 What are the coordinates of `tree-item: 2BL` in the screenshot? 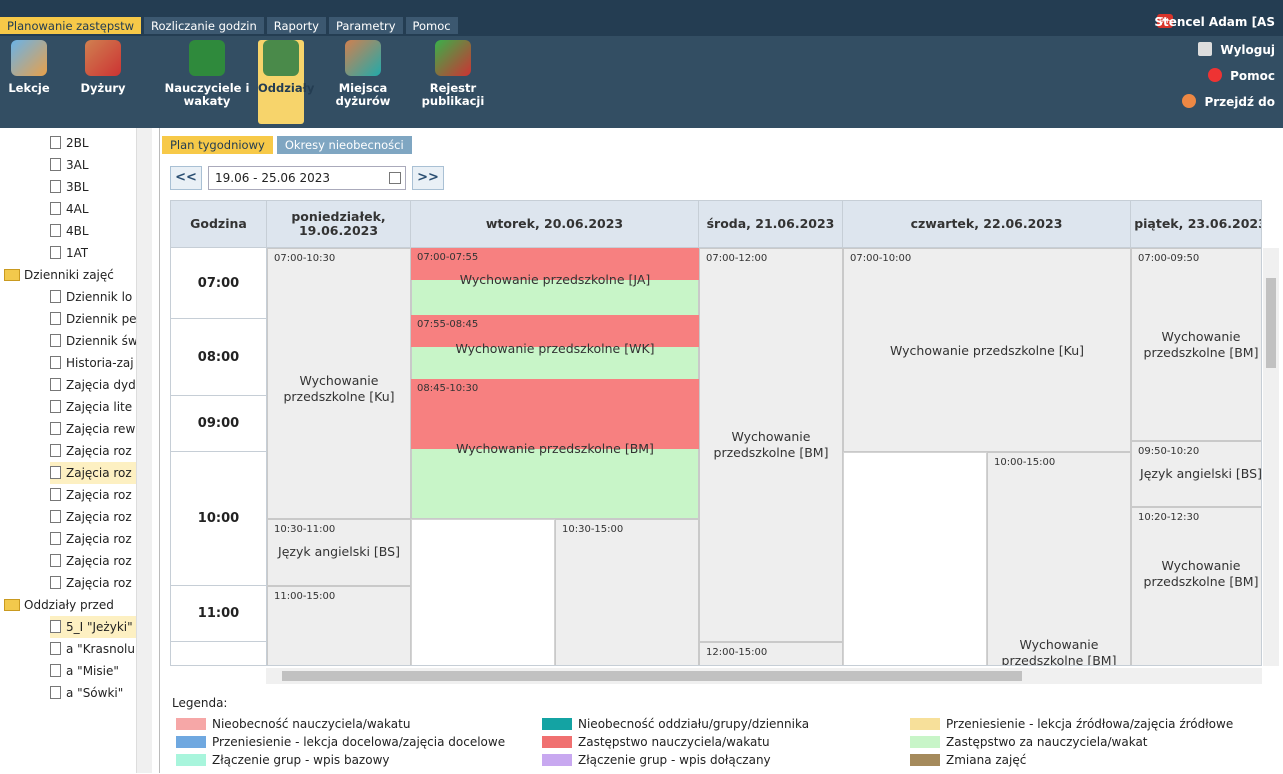 It's located at (69, 143).